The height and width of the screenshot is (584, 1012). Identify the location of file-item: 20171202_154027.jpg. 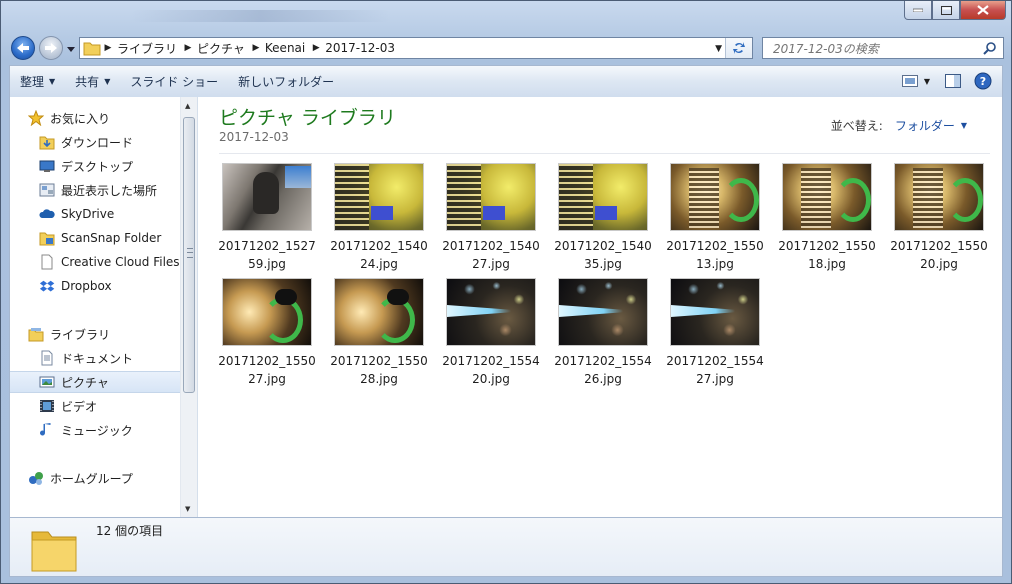
(492, 219).